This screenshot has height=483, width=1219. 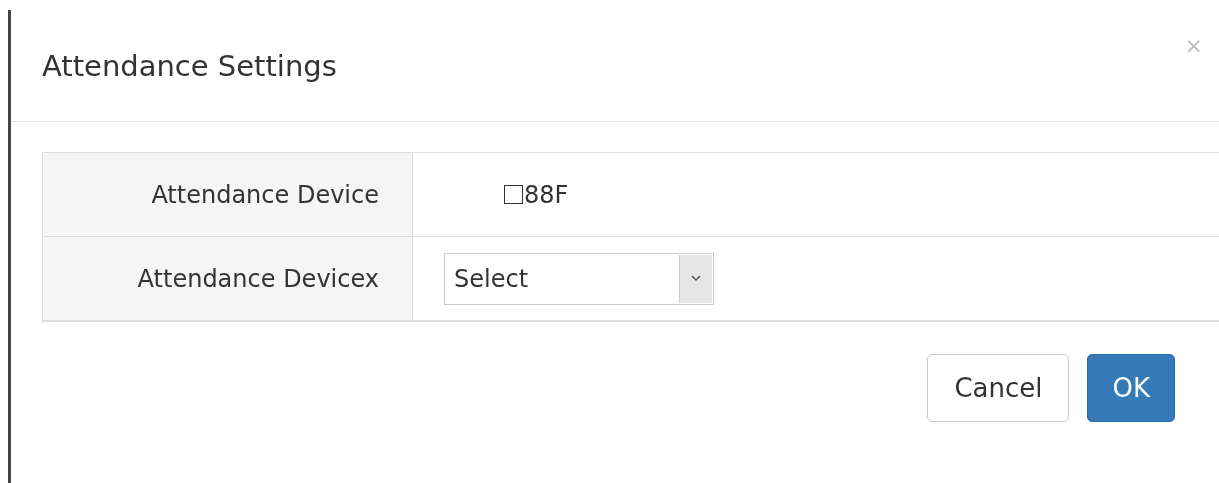 I want to click on cancel-button: Cancel, so click(x=998, y=388).